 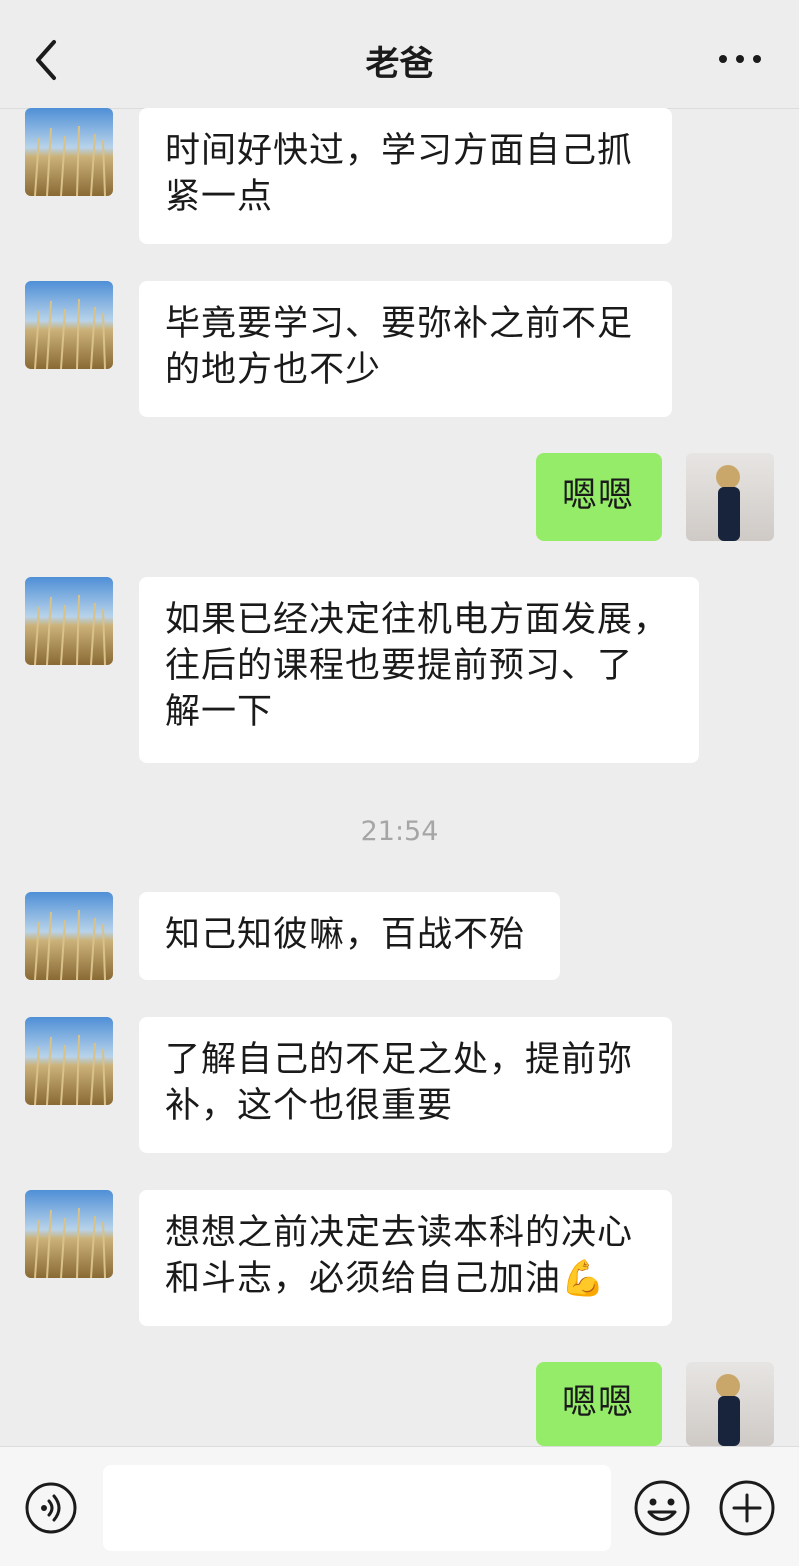 I want to click on message-bubble: 如果已经决定往机电方面发展， 往后的课程也要提前预习、了 解一下, so click(x=419, y=670).